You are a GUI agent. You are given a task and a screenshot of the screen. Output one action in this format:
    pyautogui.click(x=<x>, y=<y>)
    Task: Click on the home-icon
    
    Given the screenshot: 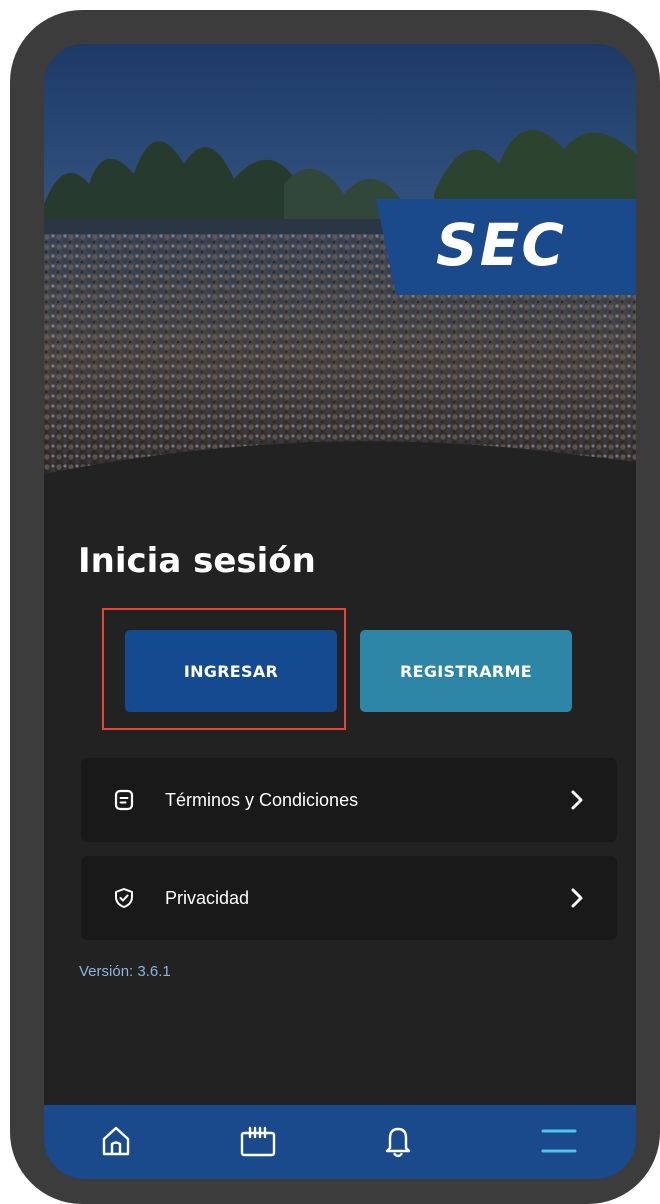 What is the action you would take?
    pyautogui.click(x=116, y=1141)
    